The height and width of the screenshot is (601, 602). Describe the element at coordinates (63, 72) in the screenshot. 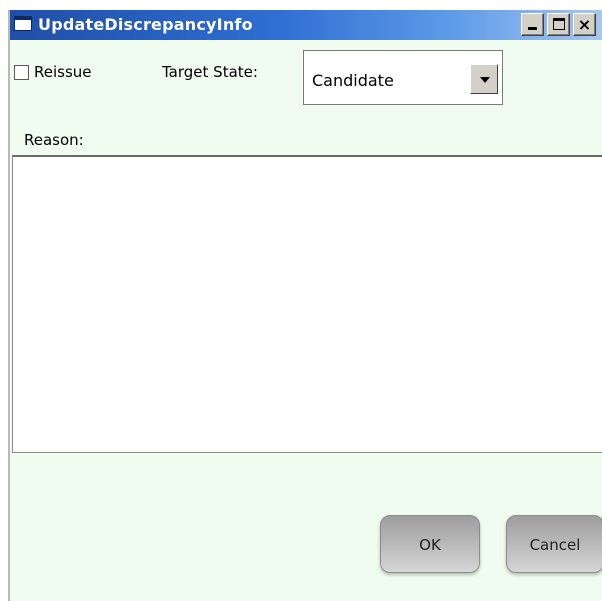

I see `reissue-label: Reissue` at that location.